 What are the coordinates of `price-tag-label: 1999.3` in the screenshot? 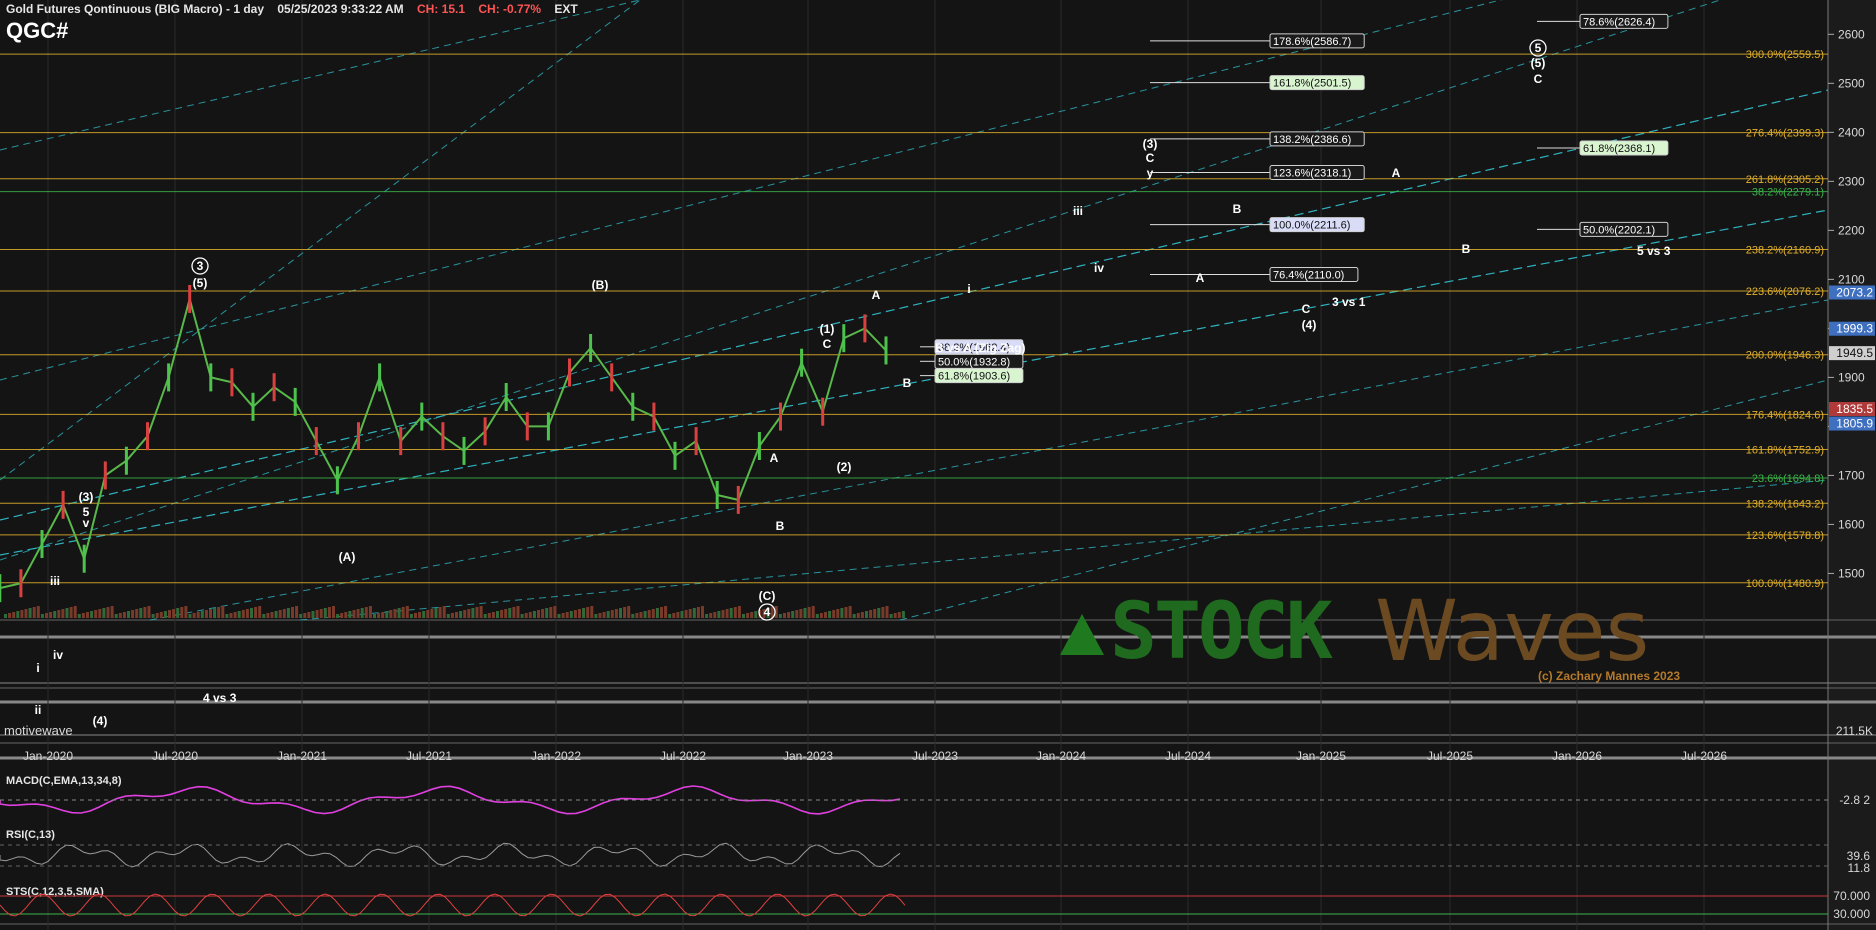 It's located at (1854, 329).